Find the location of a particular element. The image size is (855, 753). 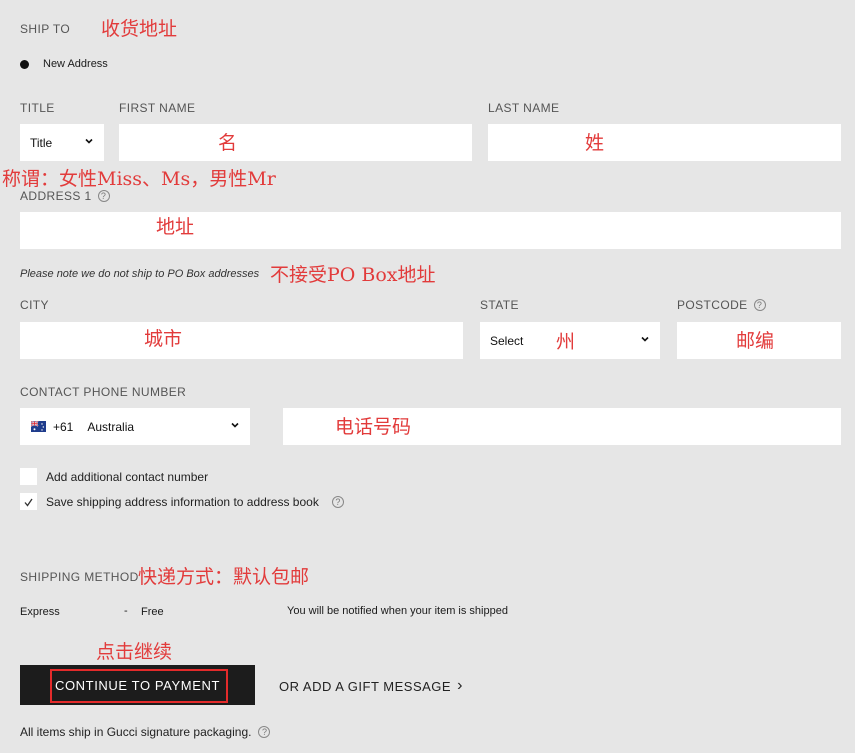

new-address-radio: New Address is located at coordinates (64, 64).